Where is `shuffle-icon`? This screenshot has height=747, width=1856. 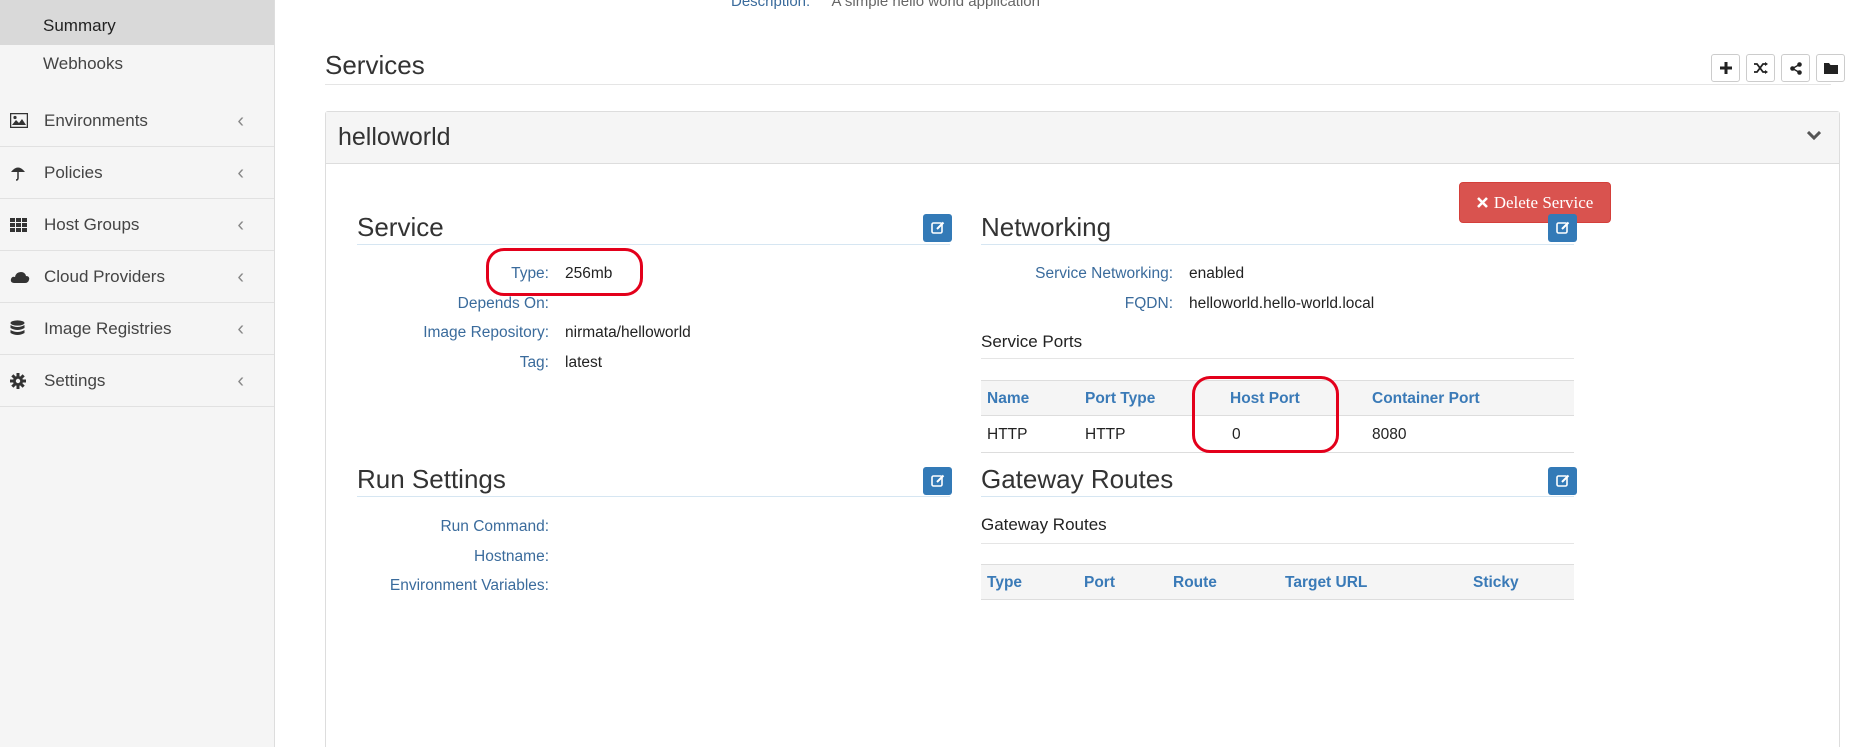 shuffle-icon is located at coordinates (1760, 68).